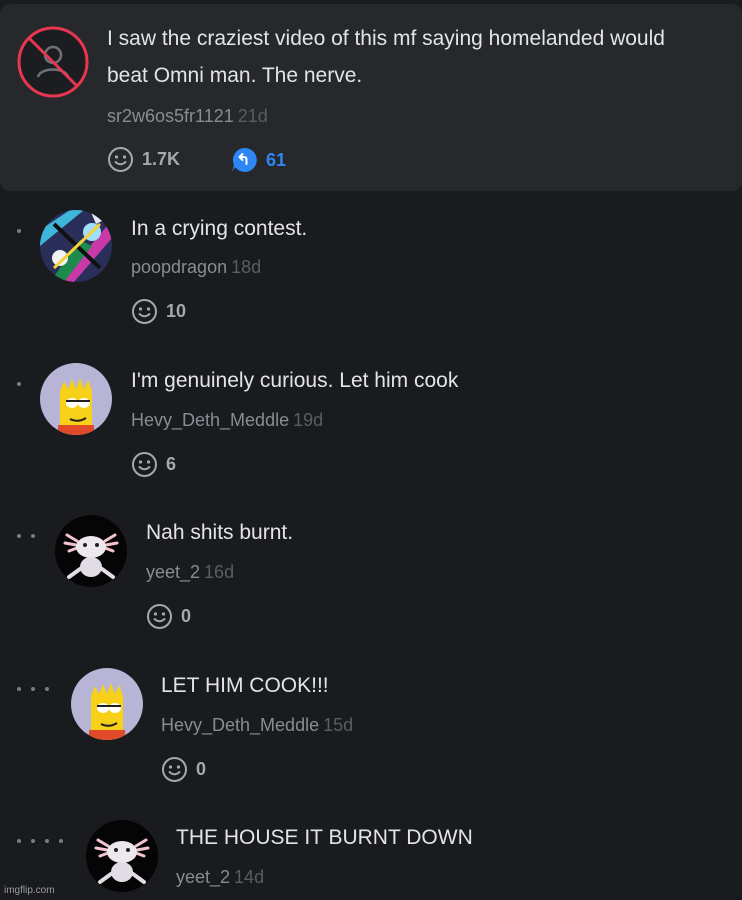 This screenshot has height=900, width=742. What do you see at coordinates (276, 159) in the screenshot?
I see `post-reply-count: 61` at bounding box center [276, 159].